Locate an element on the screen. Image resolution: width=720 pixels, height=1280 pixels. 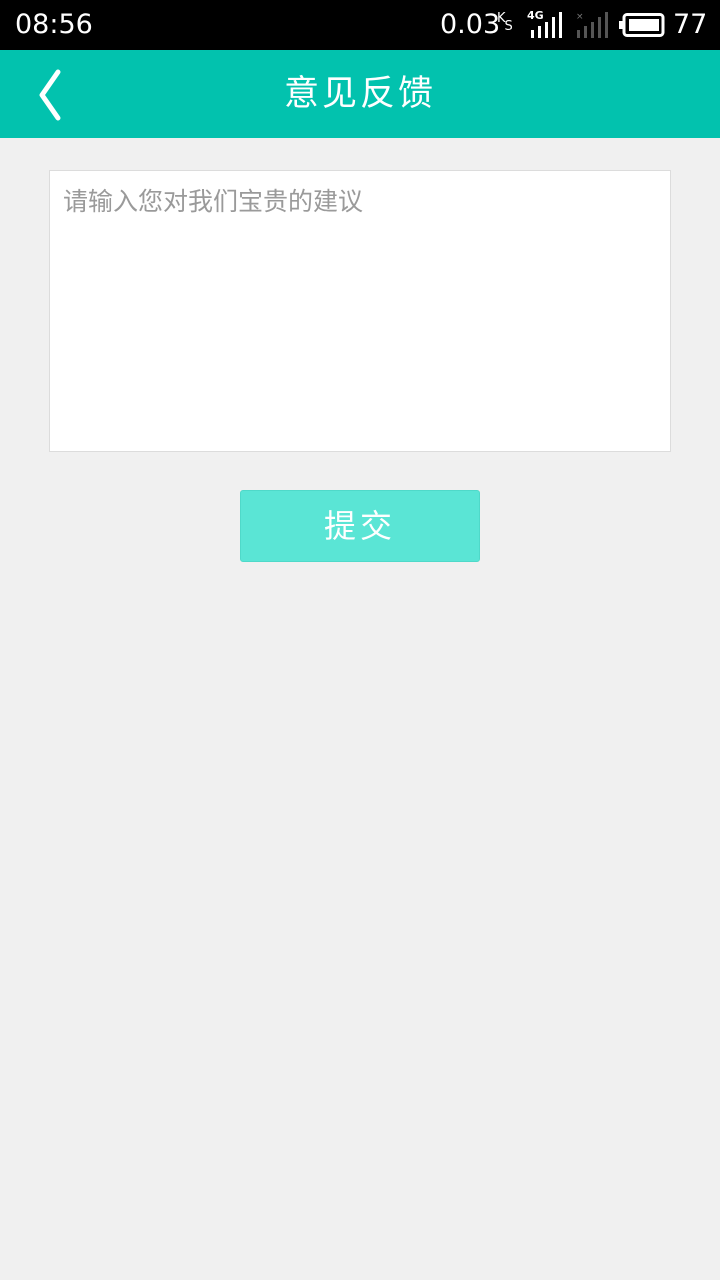
signal-no-sim-icon: × is located at coordinates (592, 25).